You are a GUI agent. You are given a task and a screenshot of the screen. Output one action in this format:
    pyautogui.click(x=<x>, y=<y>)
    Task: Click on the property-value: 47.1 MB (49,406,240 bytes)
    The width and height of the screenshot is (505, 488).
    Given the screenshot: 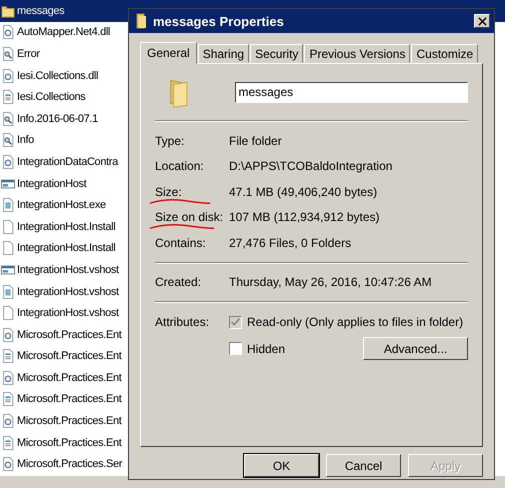 What is the action you would take?
    pyautogui.click(x=303, y=191)
    